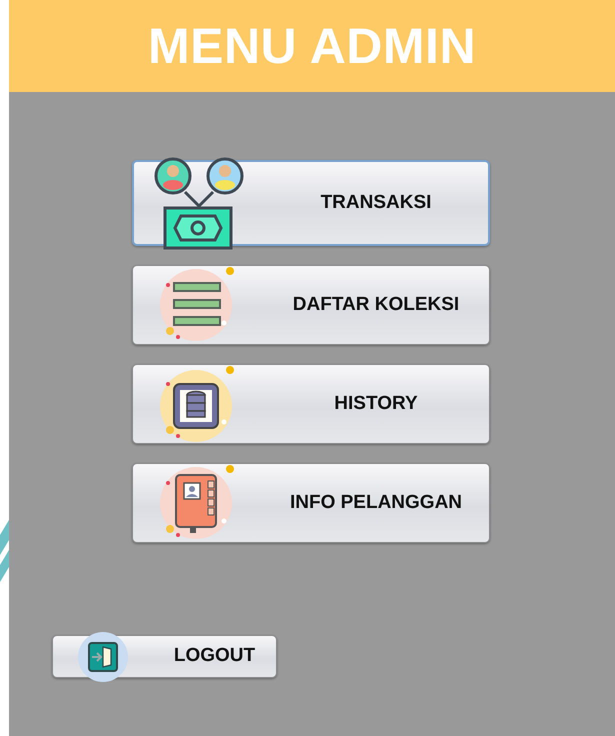 The image size is (615, 736). What do you see at coordinates (103, 656) in the screenshot?
I see `exit-door-icon` at bounding box center [103, 656].